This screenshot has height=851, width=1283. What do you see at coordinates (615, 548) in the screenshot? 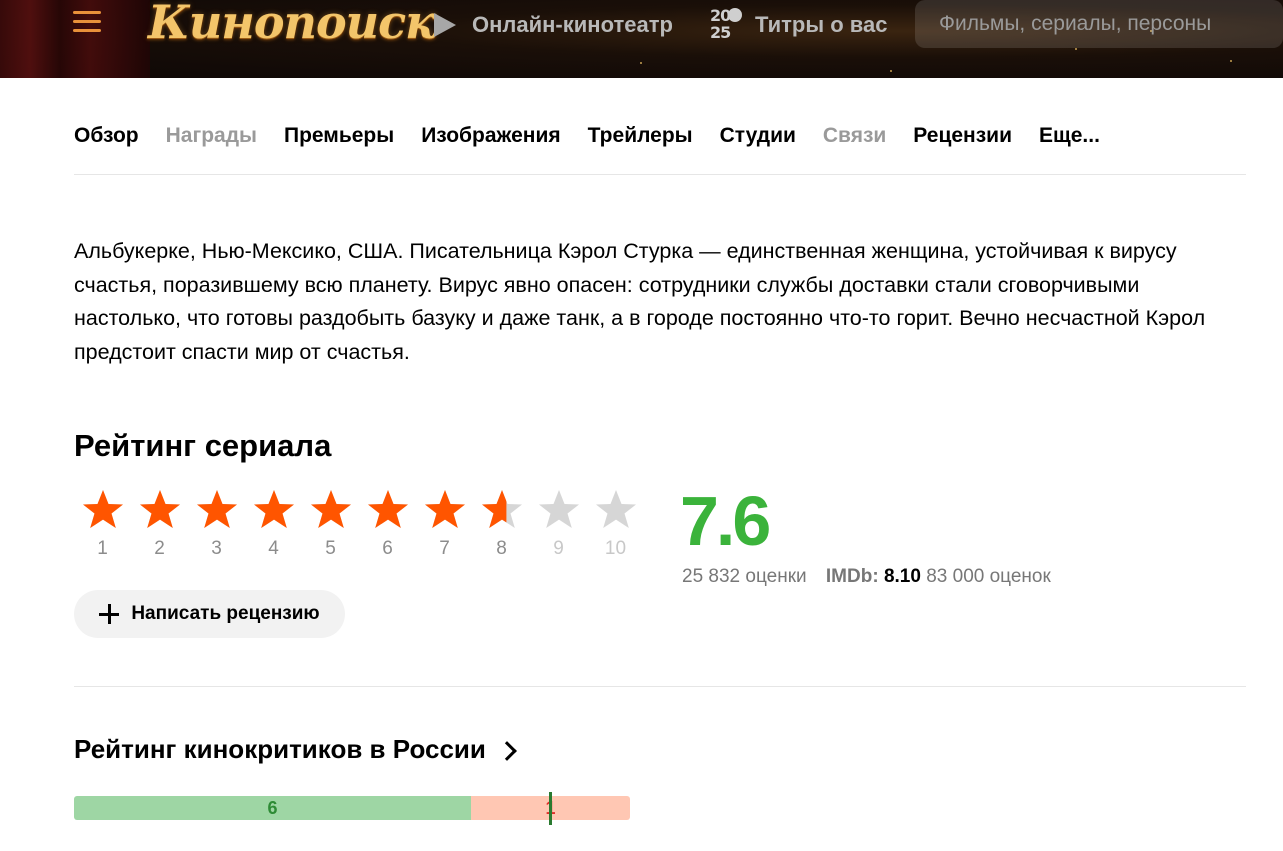
I see `star-number: 10` at bounding box center [615, 548].